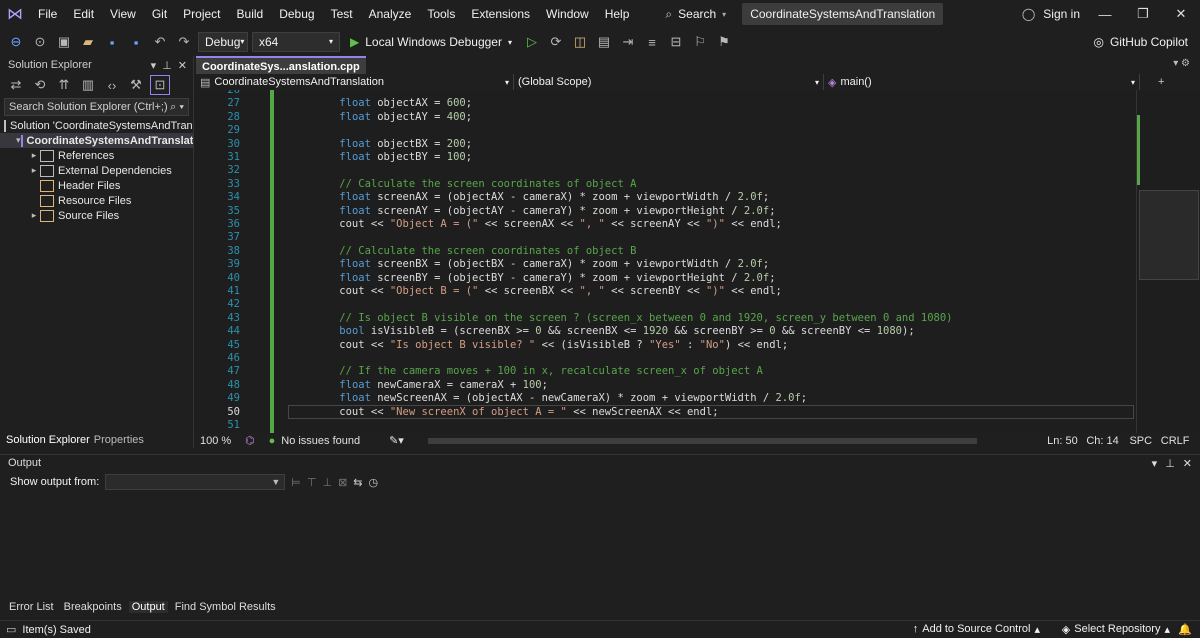 This screenshot has height=638, width=1200. What do you see at coordinates (83, 14) in the screenshot?
I see `menu-item-edit: Edit` at bounding box center [83, 14].